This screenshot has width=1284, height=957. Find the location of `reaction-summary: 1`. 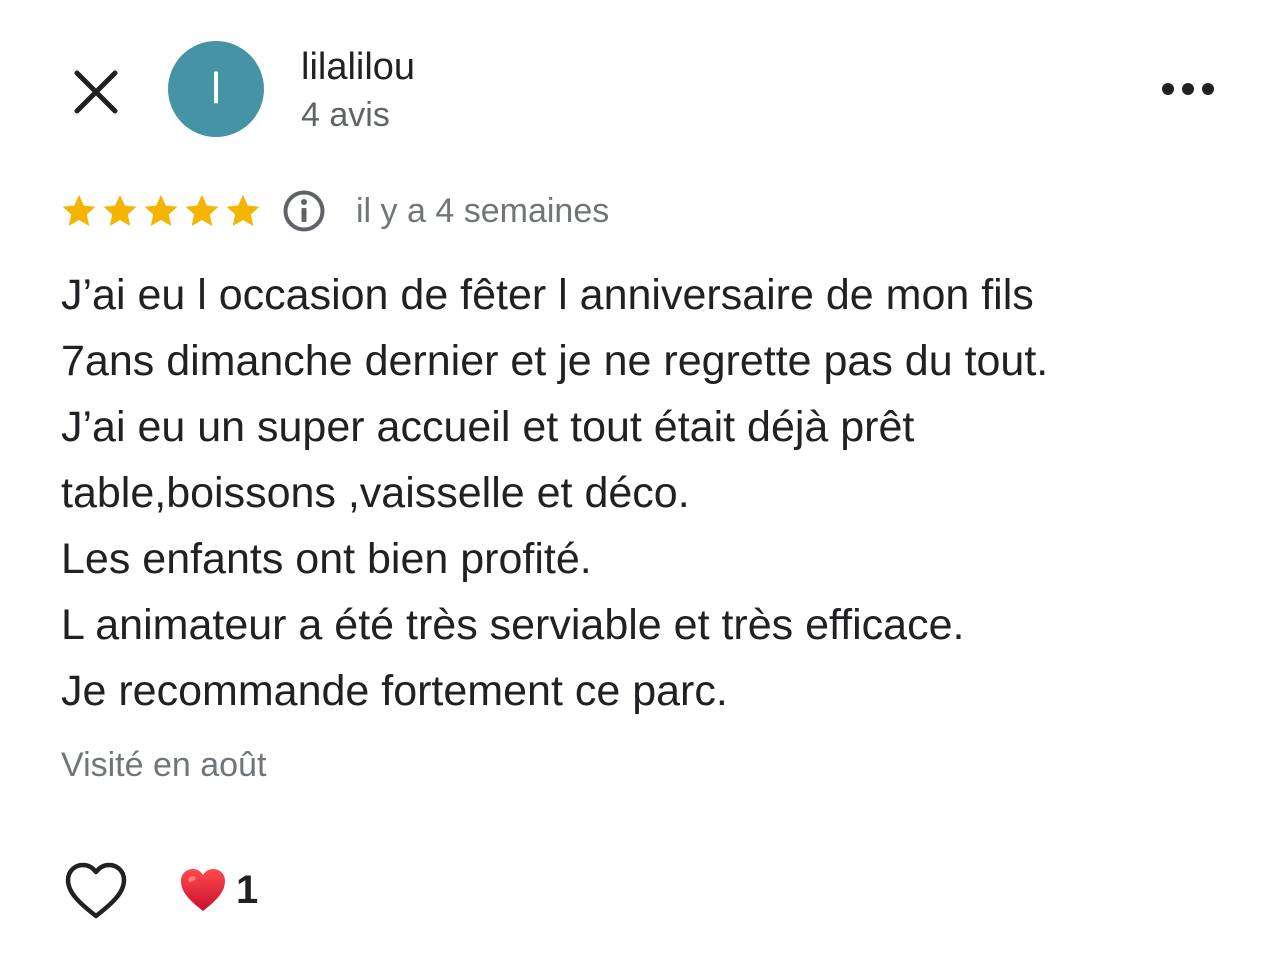

reaction-summary: 1 is located at coordinates (218, 890).